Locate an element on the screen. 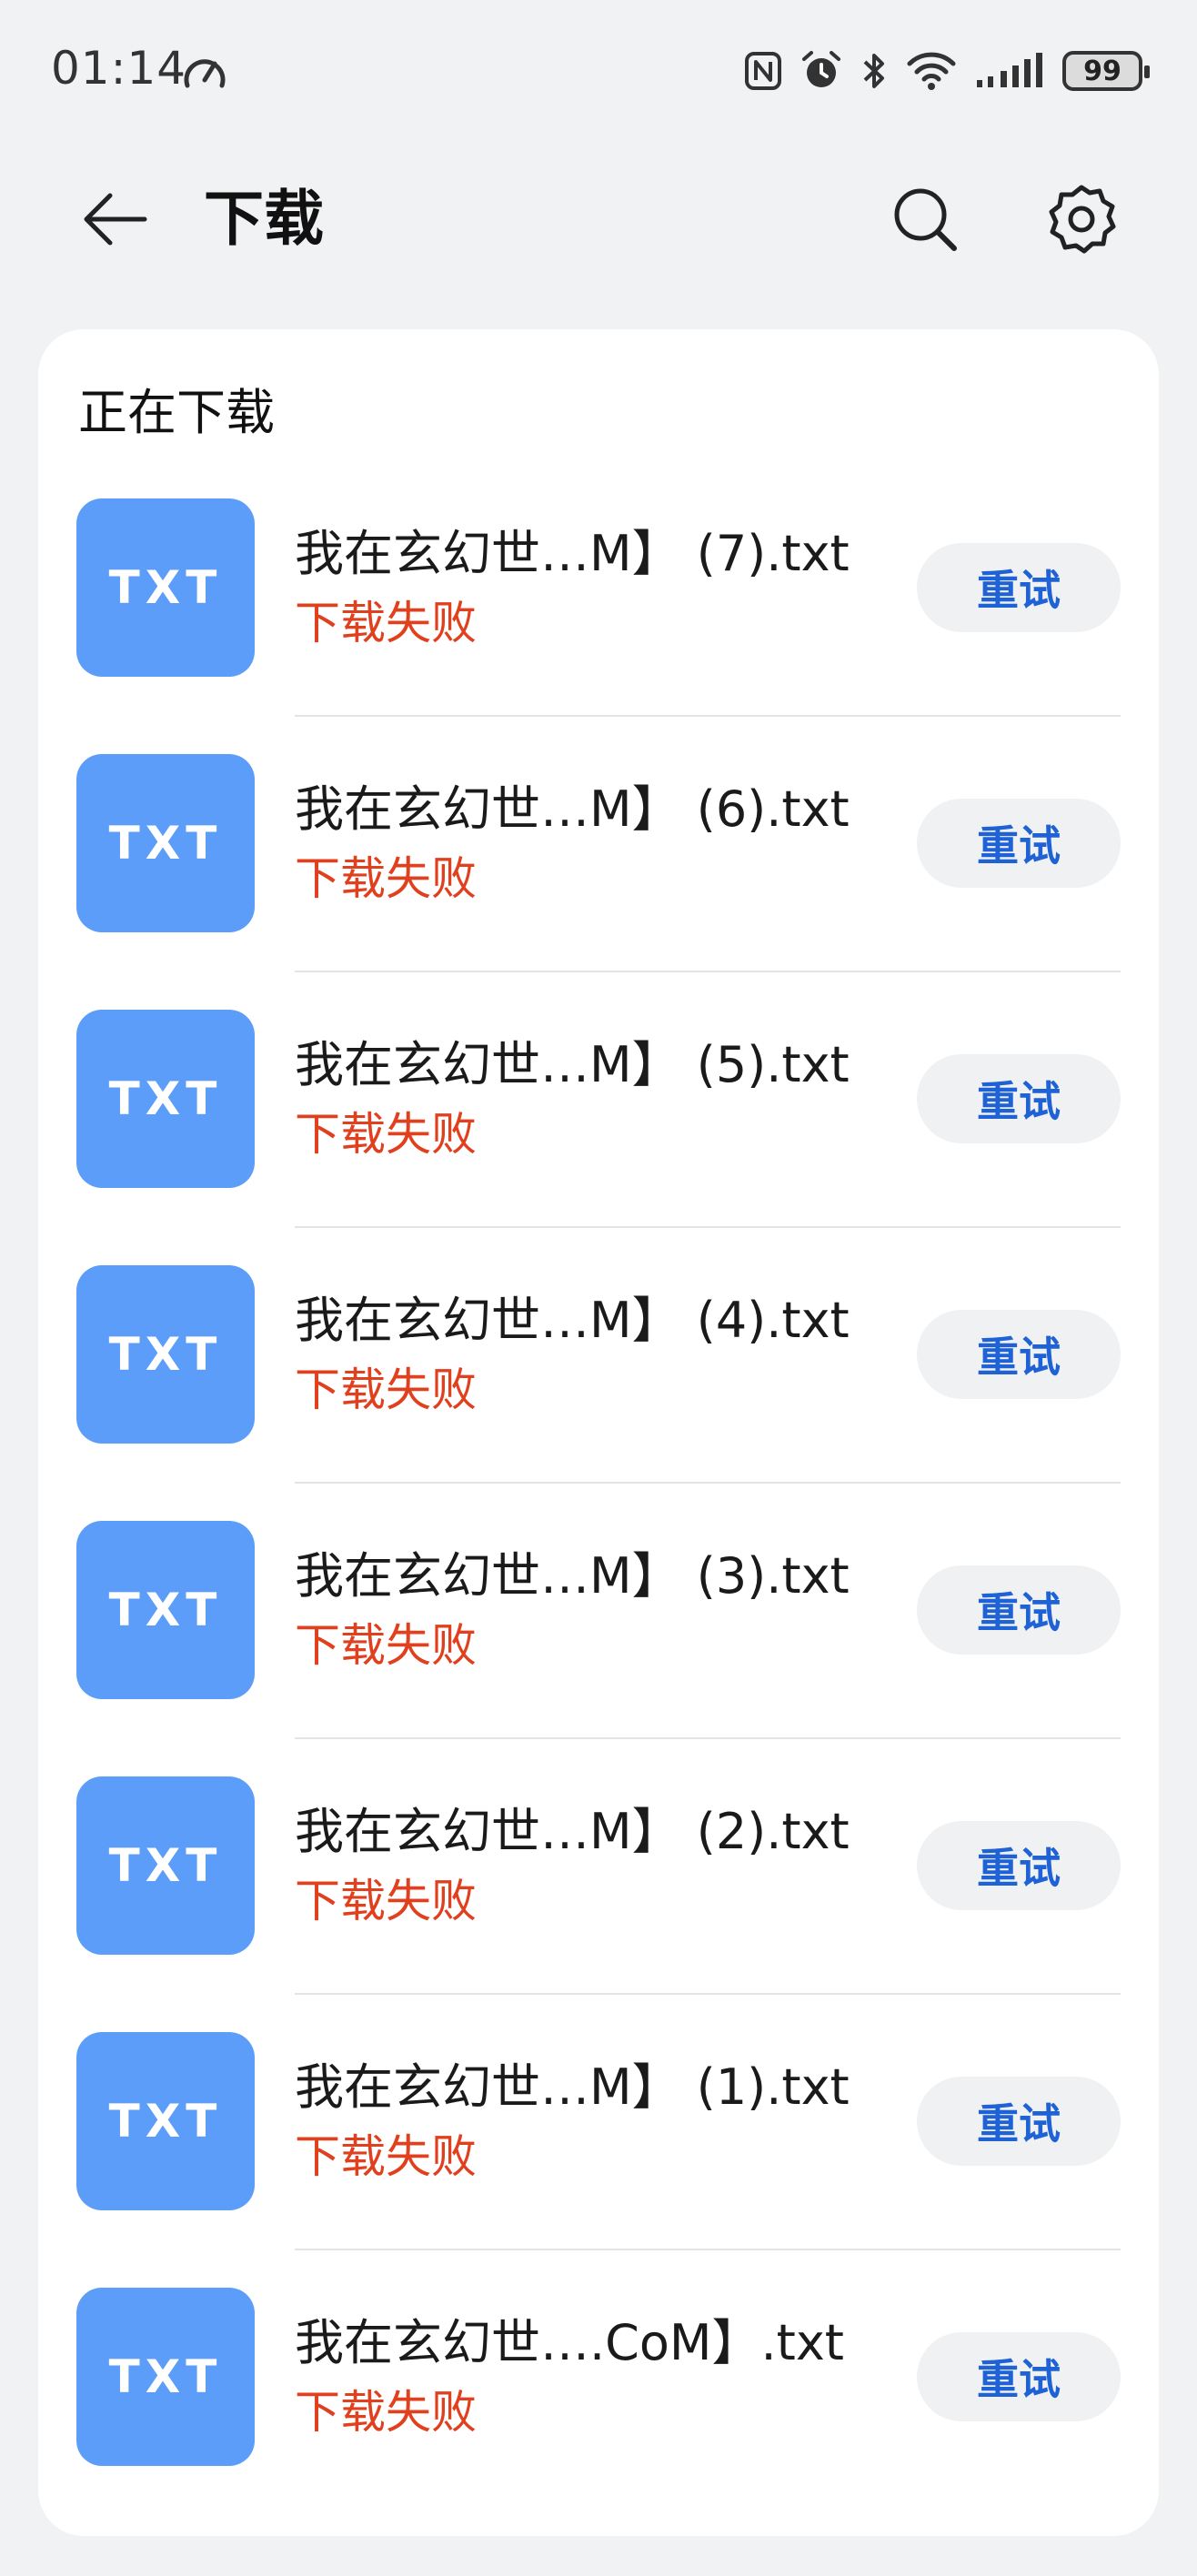  file-name: 我在玄幻世…M】 (6).txt is located at coordinates (572, 809).